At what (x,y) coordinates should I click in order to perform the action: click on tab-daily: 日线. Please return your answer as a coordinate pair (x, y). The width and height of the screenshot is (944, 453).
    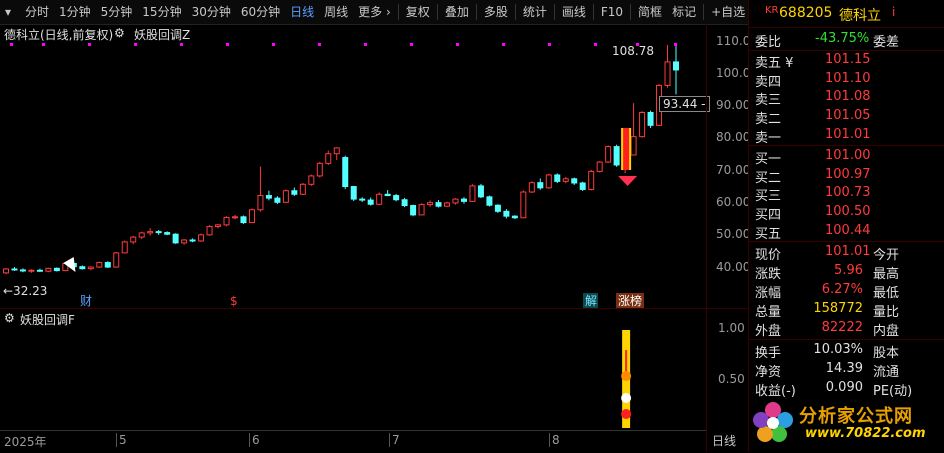
    Looking at the image, I should click on (302, 12).